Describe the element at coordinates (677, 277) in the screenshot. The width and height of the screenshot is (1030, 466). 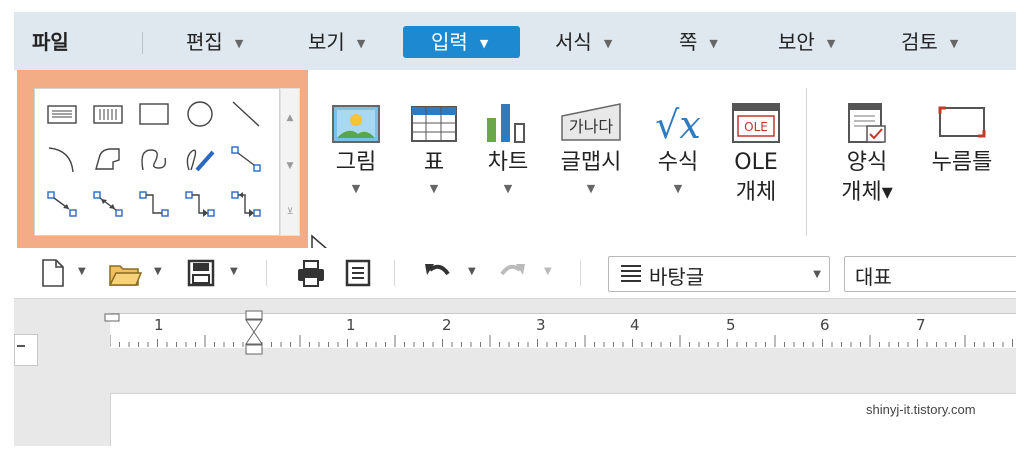
I see `style-select-value: 바탕글` at that location.